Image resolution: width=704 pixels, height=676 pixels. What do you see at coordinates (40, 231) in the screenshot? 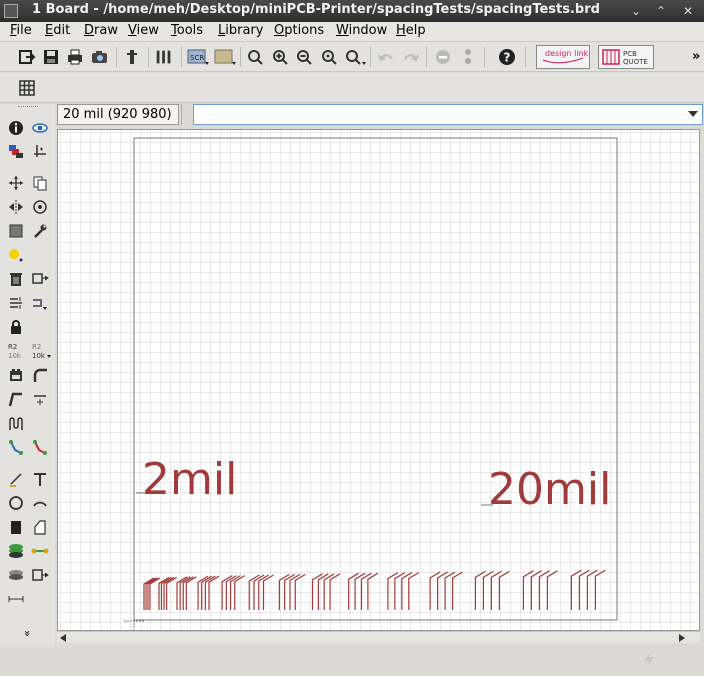
I see `change-wrench-icon` at bounding box center [40, 231].